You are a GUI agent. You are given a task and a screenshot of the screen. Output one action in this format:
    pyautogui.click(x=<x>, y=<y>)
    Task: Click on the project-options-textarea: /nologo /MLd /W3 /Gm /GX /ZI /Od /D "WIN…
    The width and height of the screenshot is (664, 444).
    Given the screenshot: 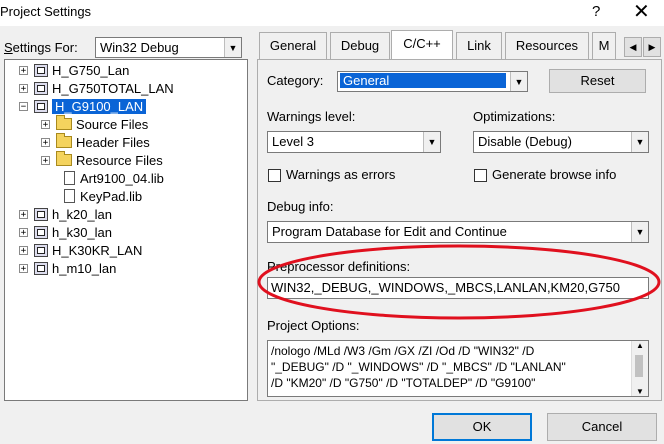 What is the action you would take?
    pyautogui.click(x=458, y=368)
    